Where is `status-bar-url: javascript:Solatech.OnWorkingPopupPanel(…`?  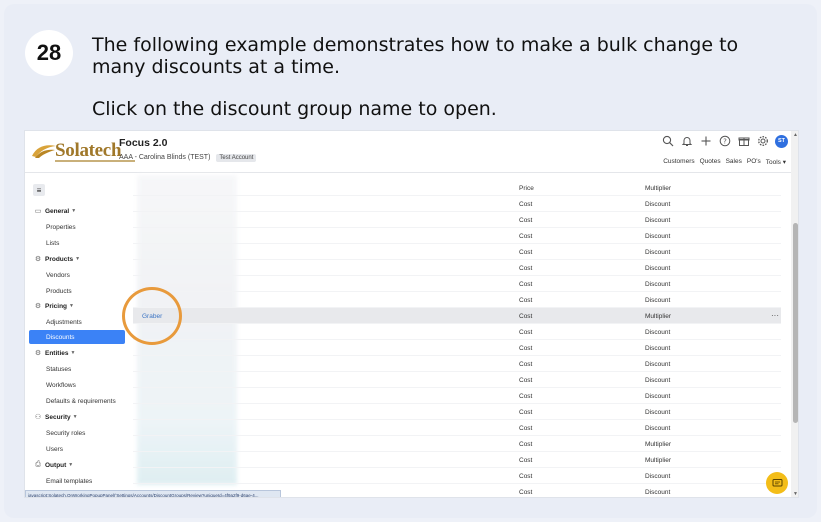 status-bar-url: javascript:Solatech.OnWorkingPopupPanel(… is located at coordinates (153, 493).